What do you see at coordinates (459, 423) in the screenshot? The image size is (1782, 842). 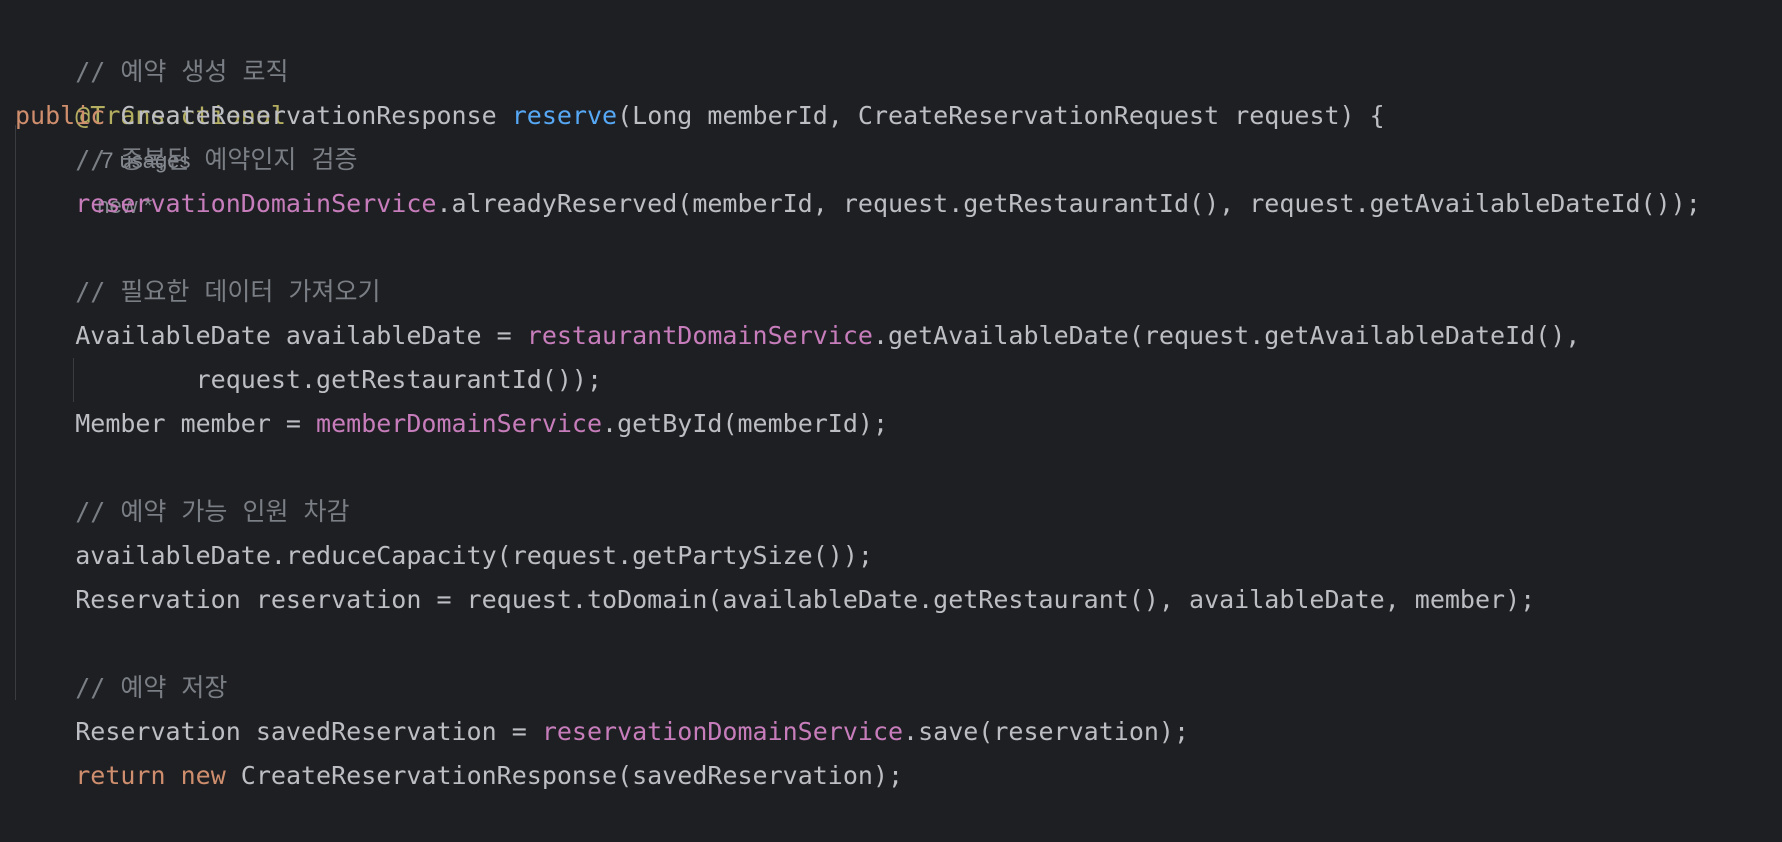 I see `field-reference: memberDomainService` at bounding box center [459, 423].